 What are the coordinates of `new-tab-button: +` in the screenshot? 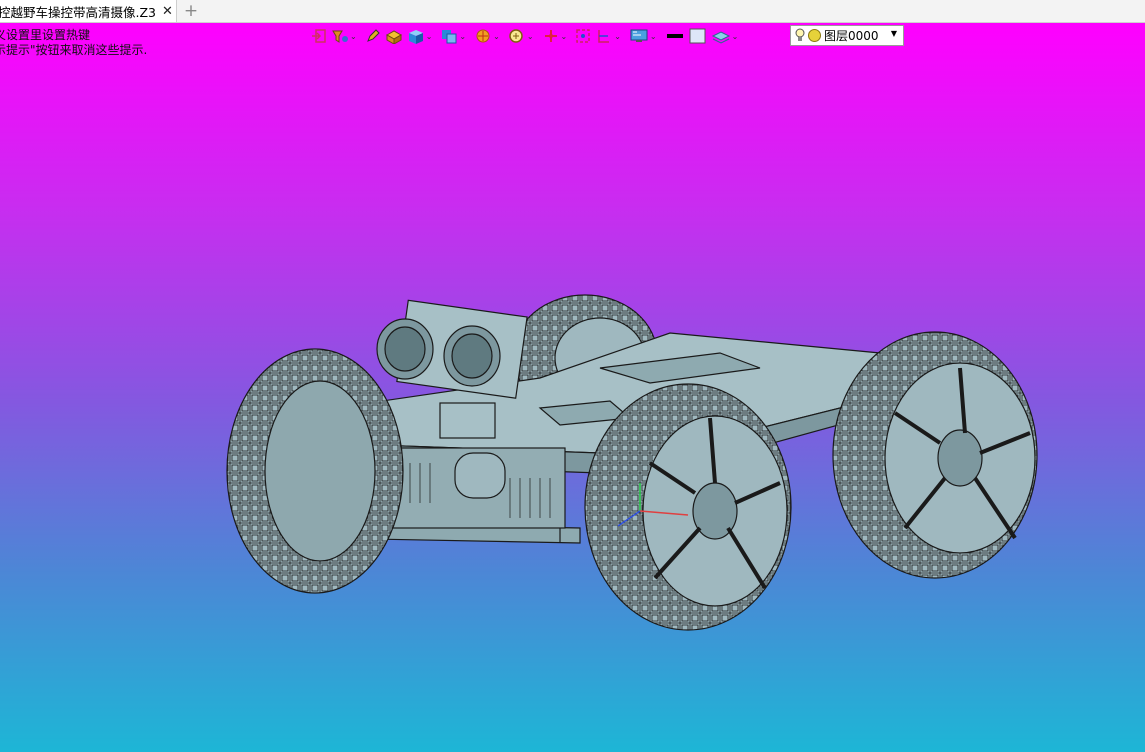 It's located at (191, 11).